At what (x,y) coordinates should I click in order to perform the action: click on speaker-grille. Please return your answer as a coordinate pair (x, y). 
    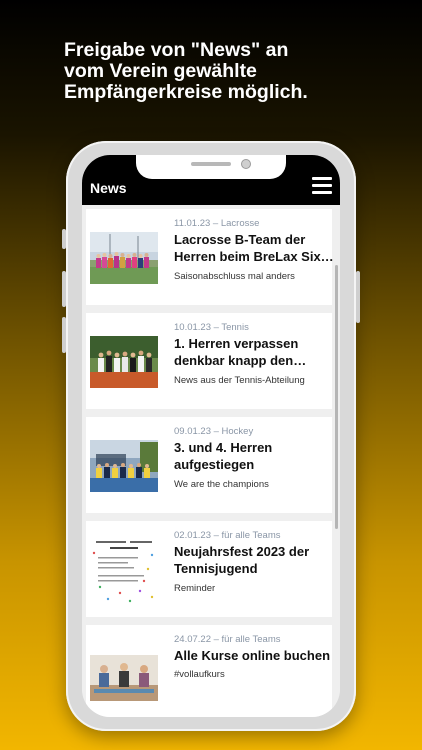
    Looking at the image, I should click on (211, 164).